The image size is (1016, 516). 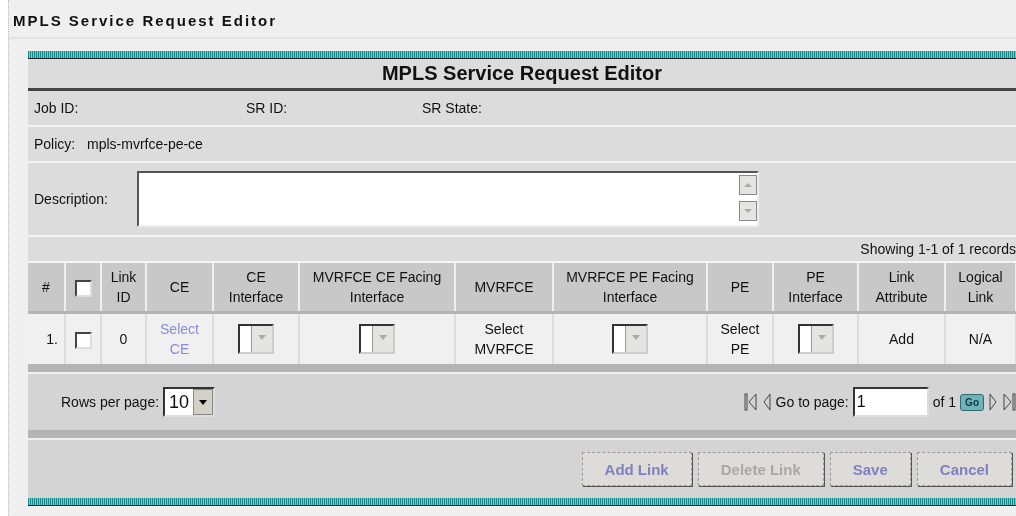 I want to click on column-header: CE Interface, so click(x=256, y=288).